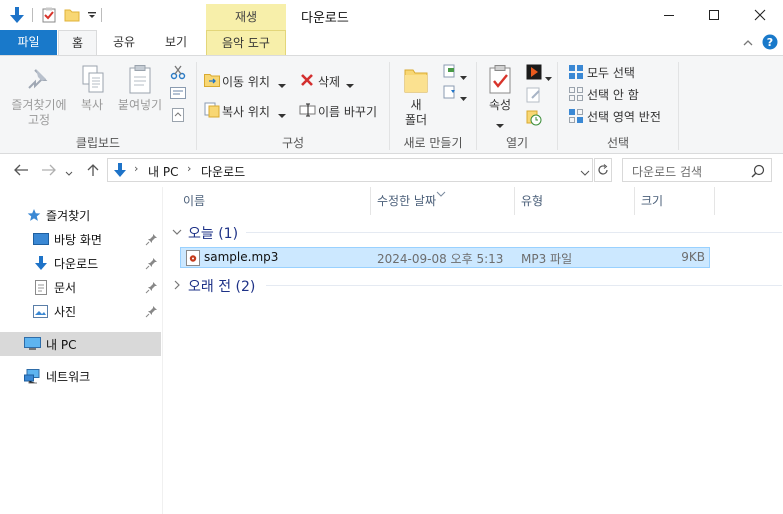 The width and height of the screenshot is (783, 514). Describe the element at coordinates (80, 311) in the screenshot. I see `nav-item-pictures: 사진` at that location.